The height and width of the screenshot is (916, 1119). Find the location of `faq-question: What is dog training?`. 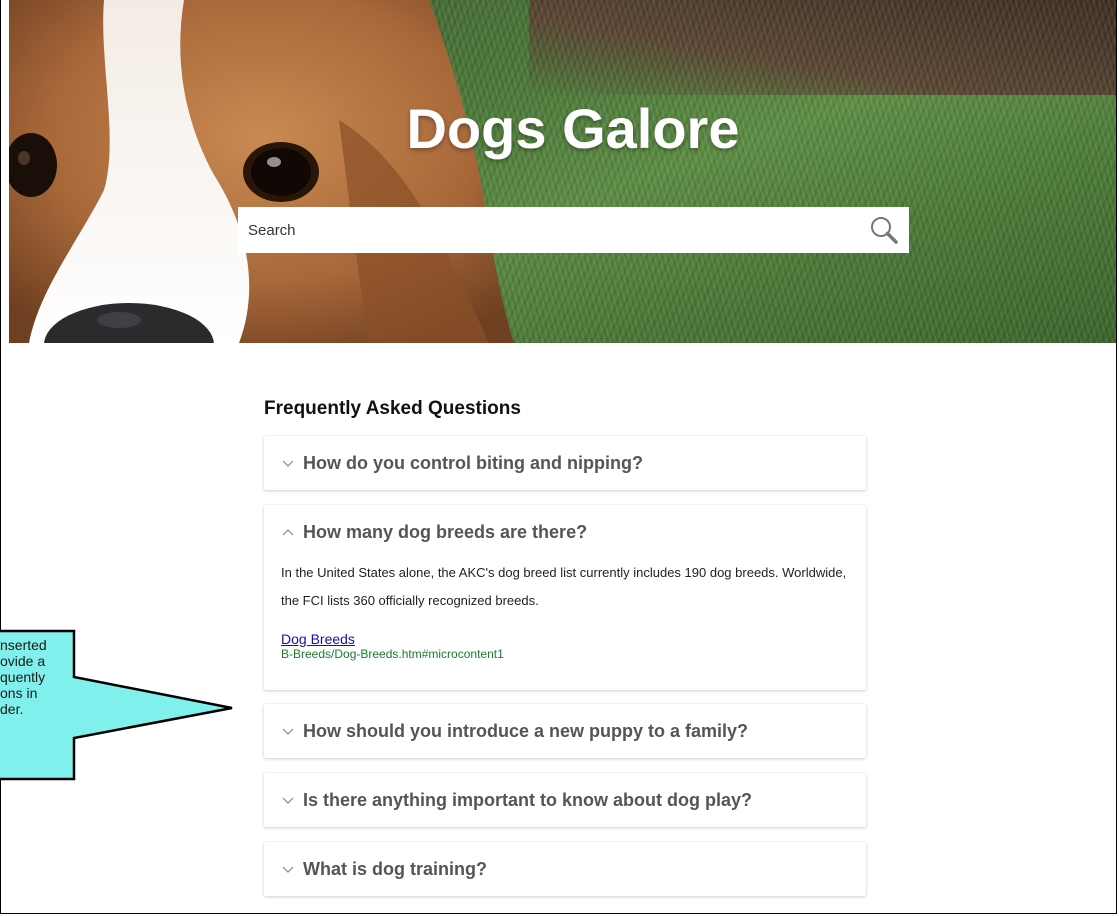

faq-question: What is dog training? is located at coordinates (395, 868).